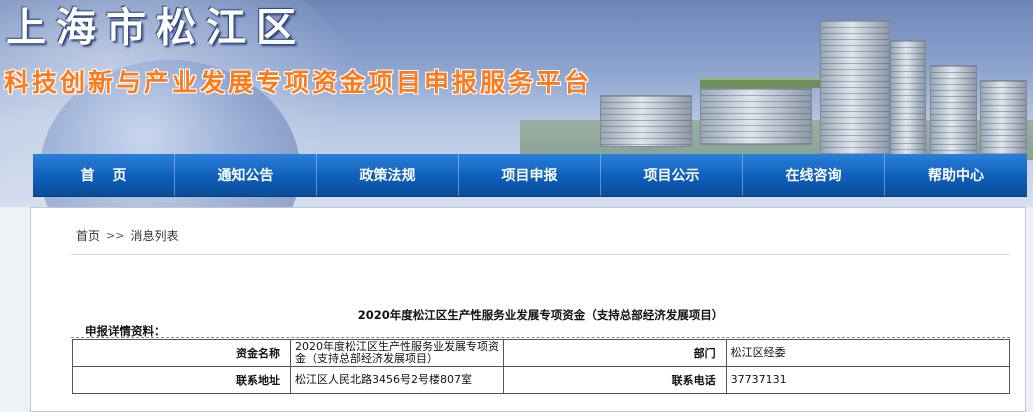 This screenshot has width=1033, height=412. I want to click on breadcrumb-home-link: 首页, so click(88, 235).